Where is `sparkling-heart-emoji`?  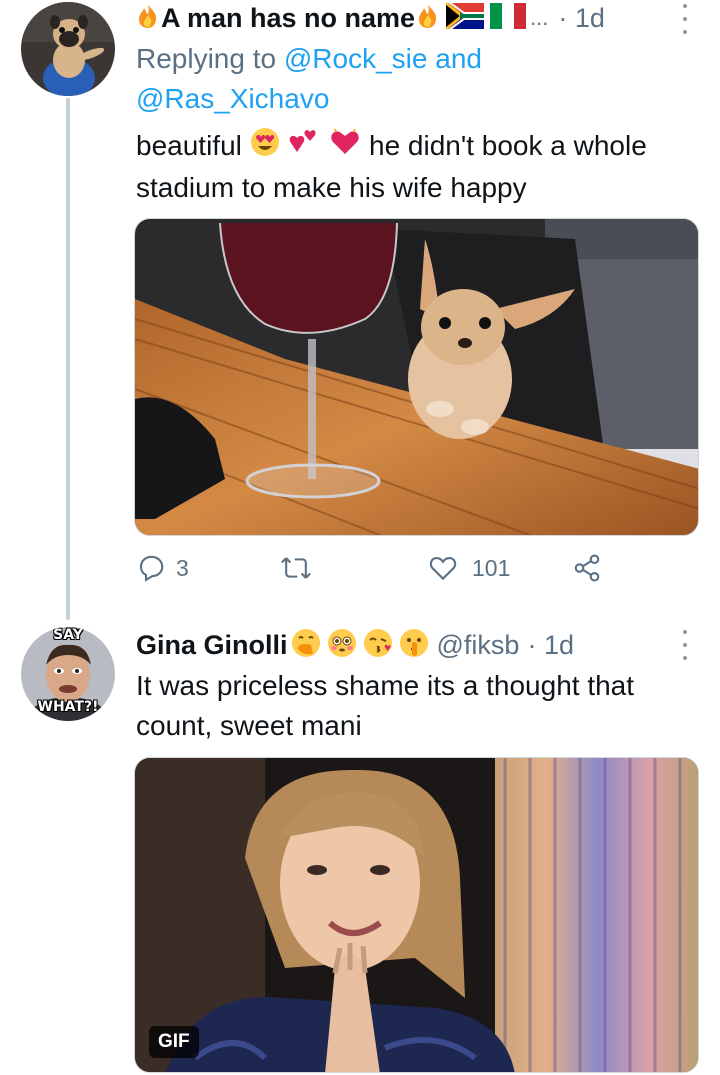 sparkling-heart-emoji is located at coordinates (345, 147).